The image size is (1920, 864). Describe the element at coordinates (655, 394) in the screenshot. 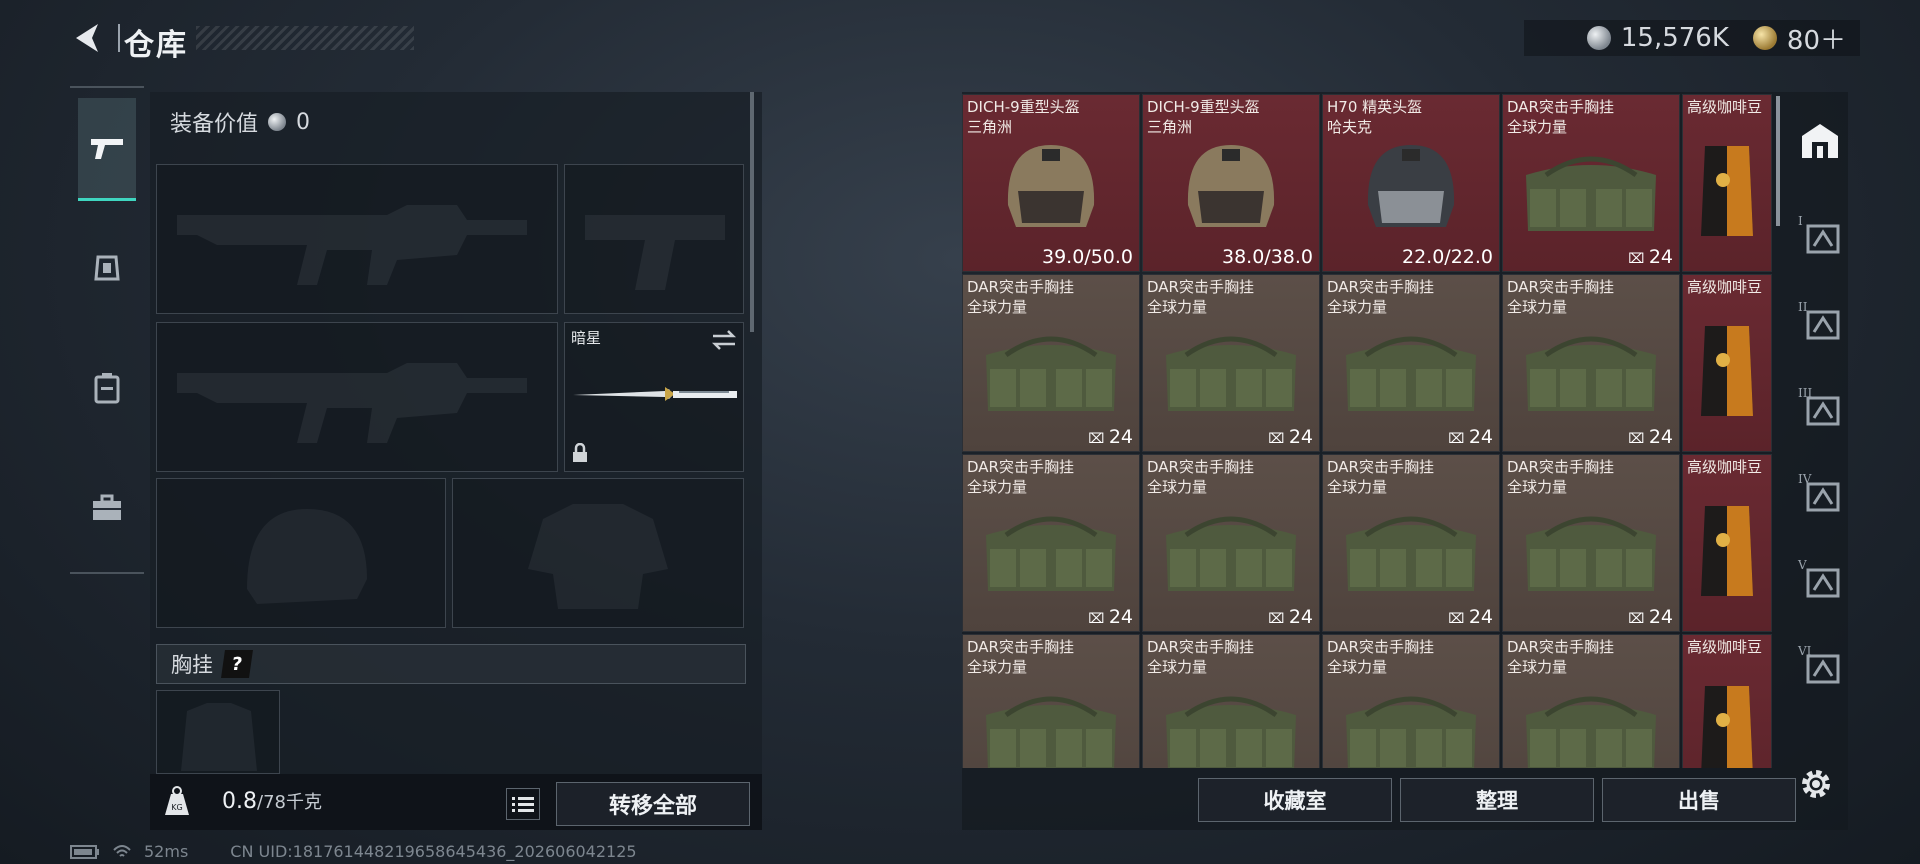

I see `knife-icon` at that location.